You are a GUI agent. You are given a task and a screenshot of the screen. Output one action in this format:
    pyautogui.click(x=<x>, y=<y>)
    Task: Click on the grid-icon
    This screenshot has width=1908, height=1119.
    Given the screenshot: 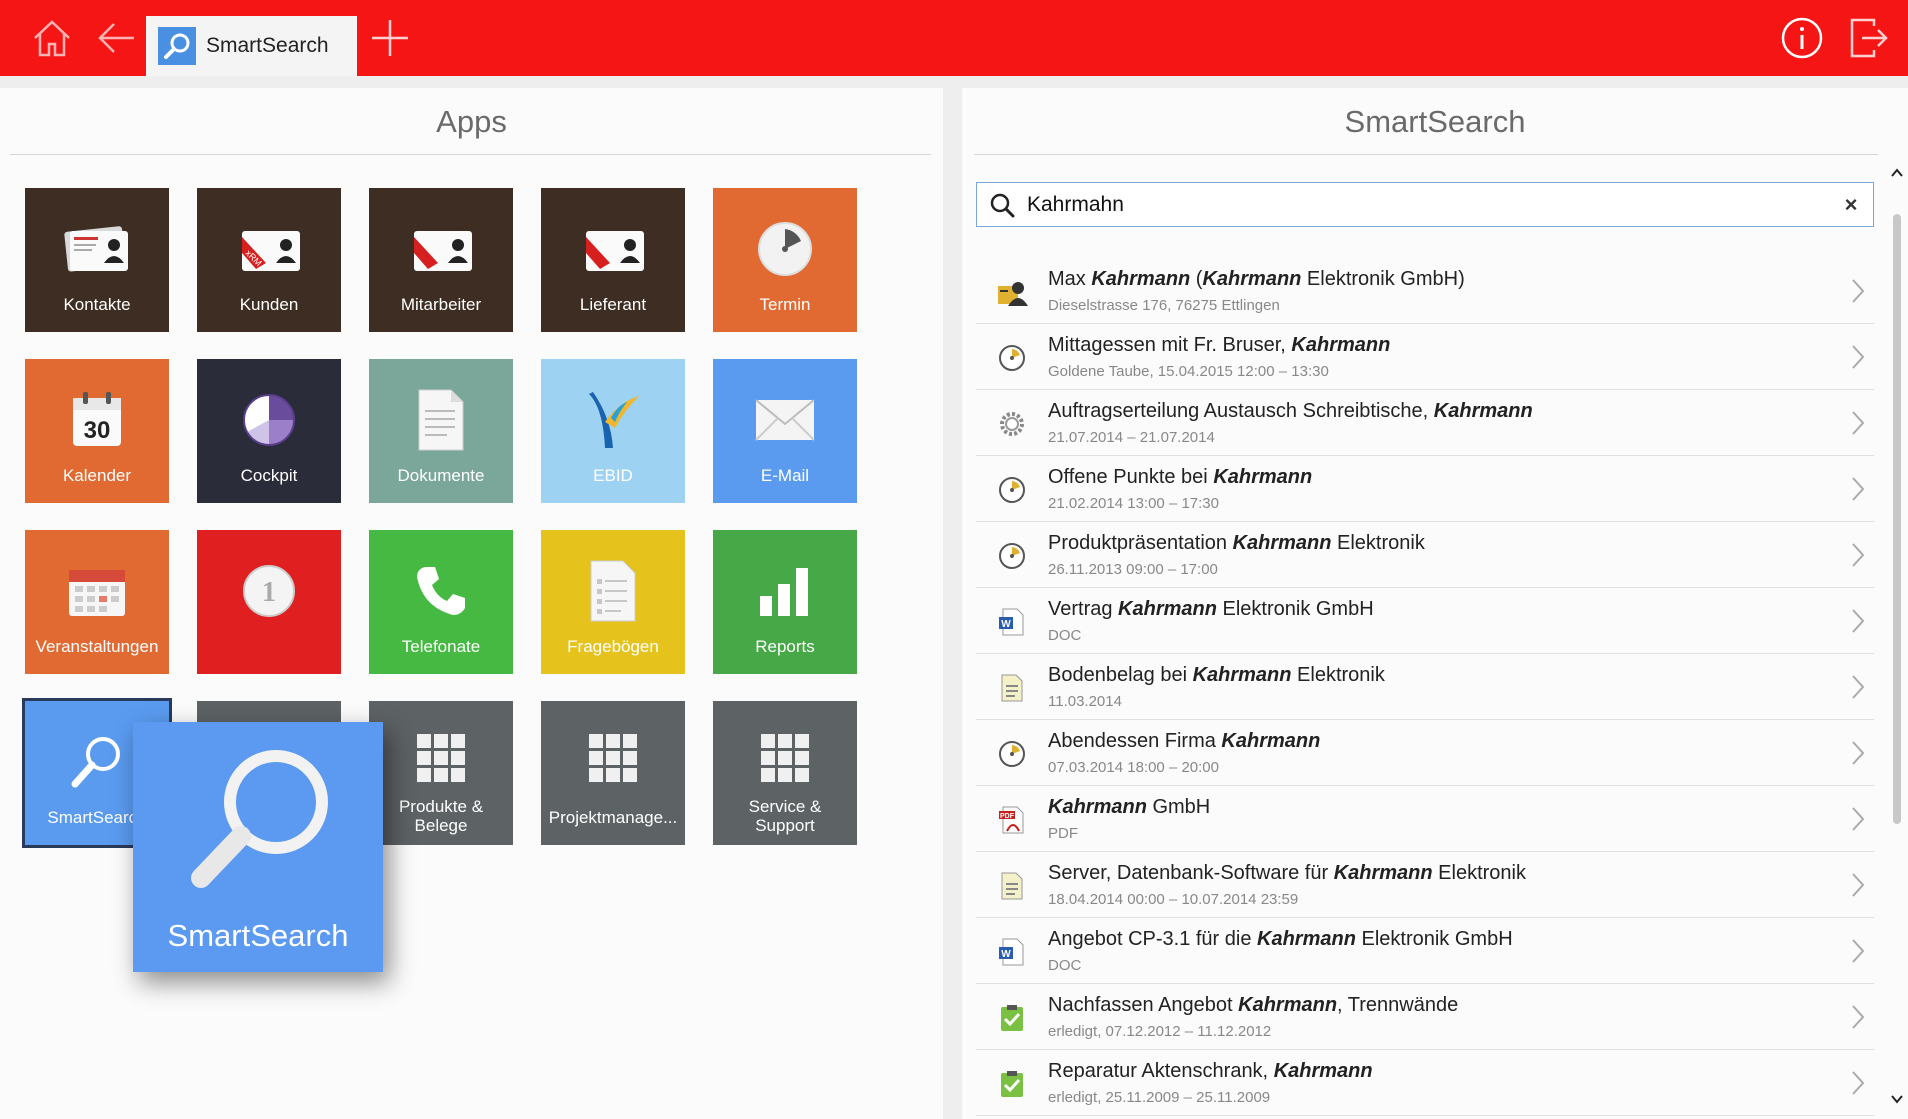 What is the action you would take?
    pyautogui.click(x=613, y=758)
    